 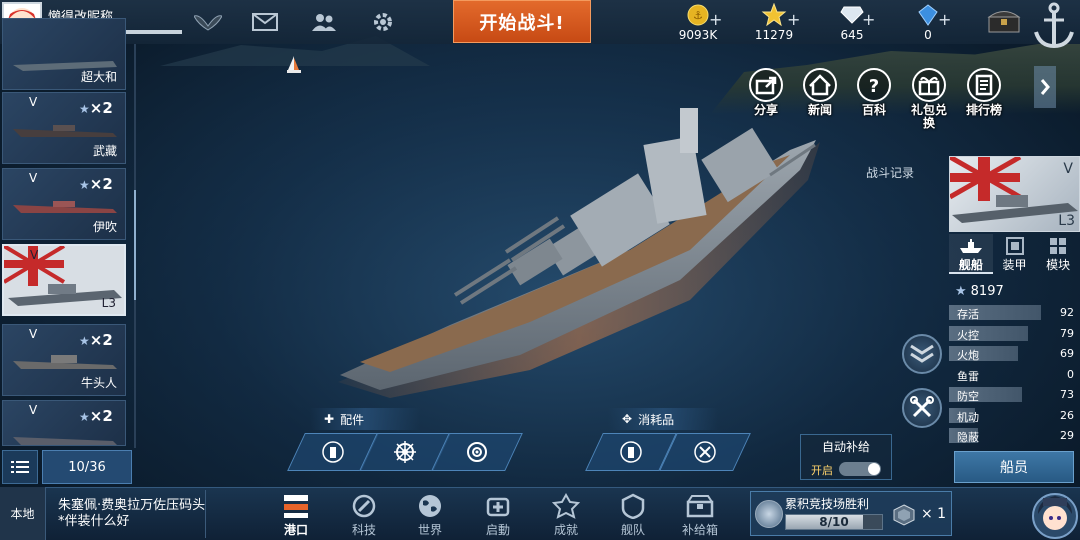 I want to click on leaderboard-button: 排行榜, so click(x=984, y=91).